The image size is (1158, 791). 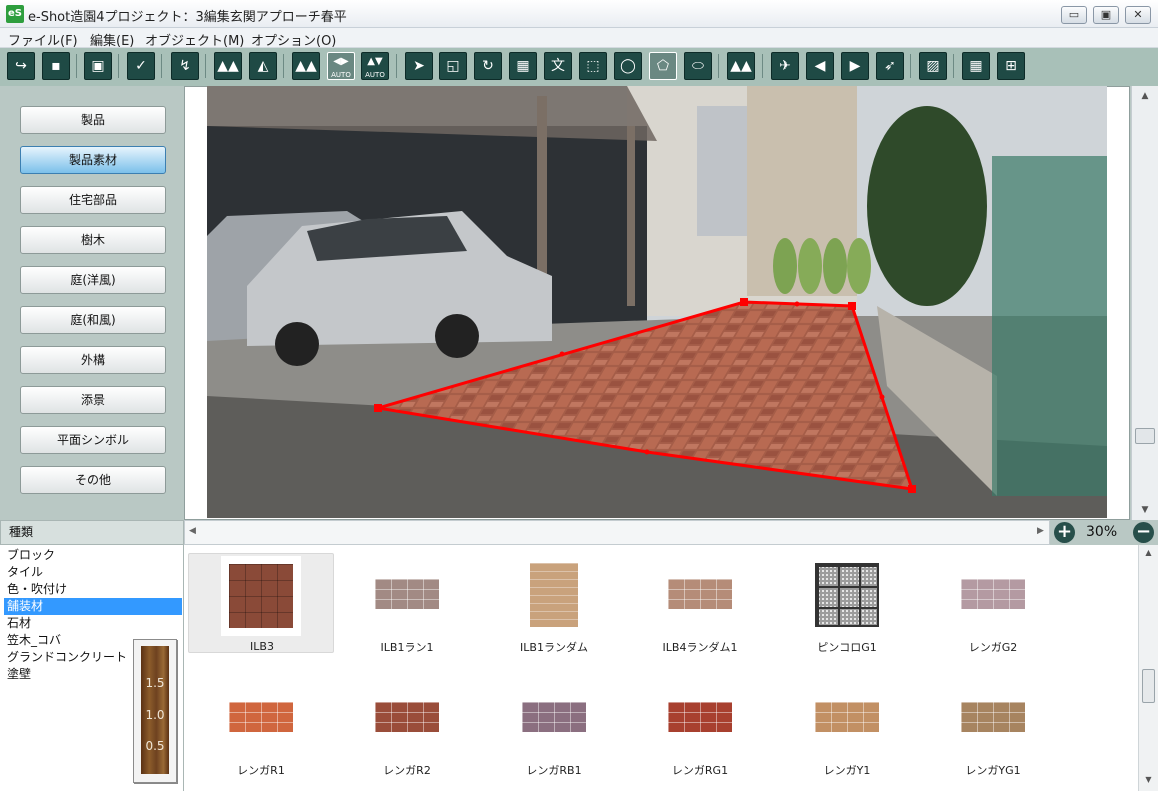 I want to click on tree-back-icon: ▲▲, so click(x=228, y=66).